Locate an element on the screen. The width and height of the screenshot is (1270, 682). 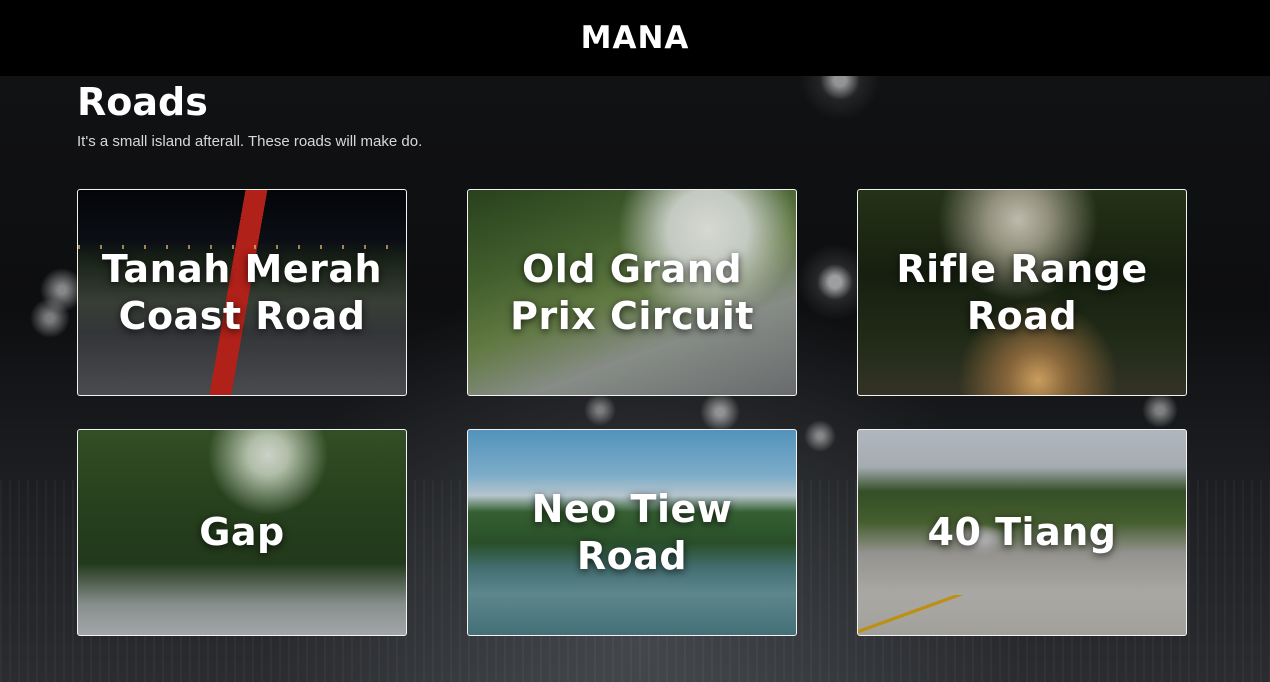
road-card-label: 40 Tiang is located at coordinates (1022, 532).